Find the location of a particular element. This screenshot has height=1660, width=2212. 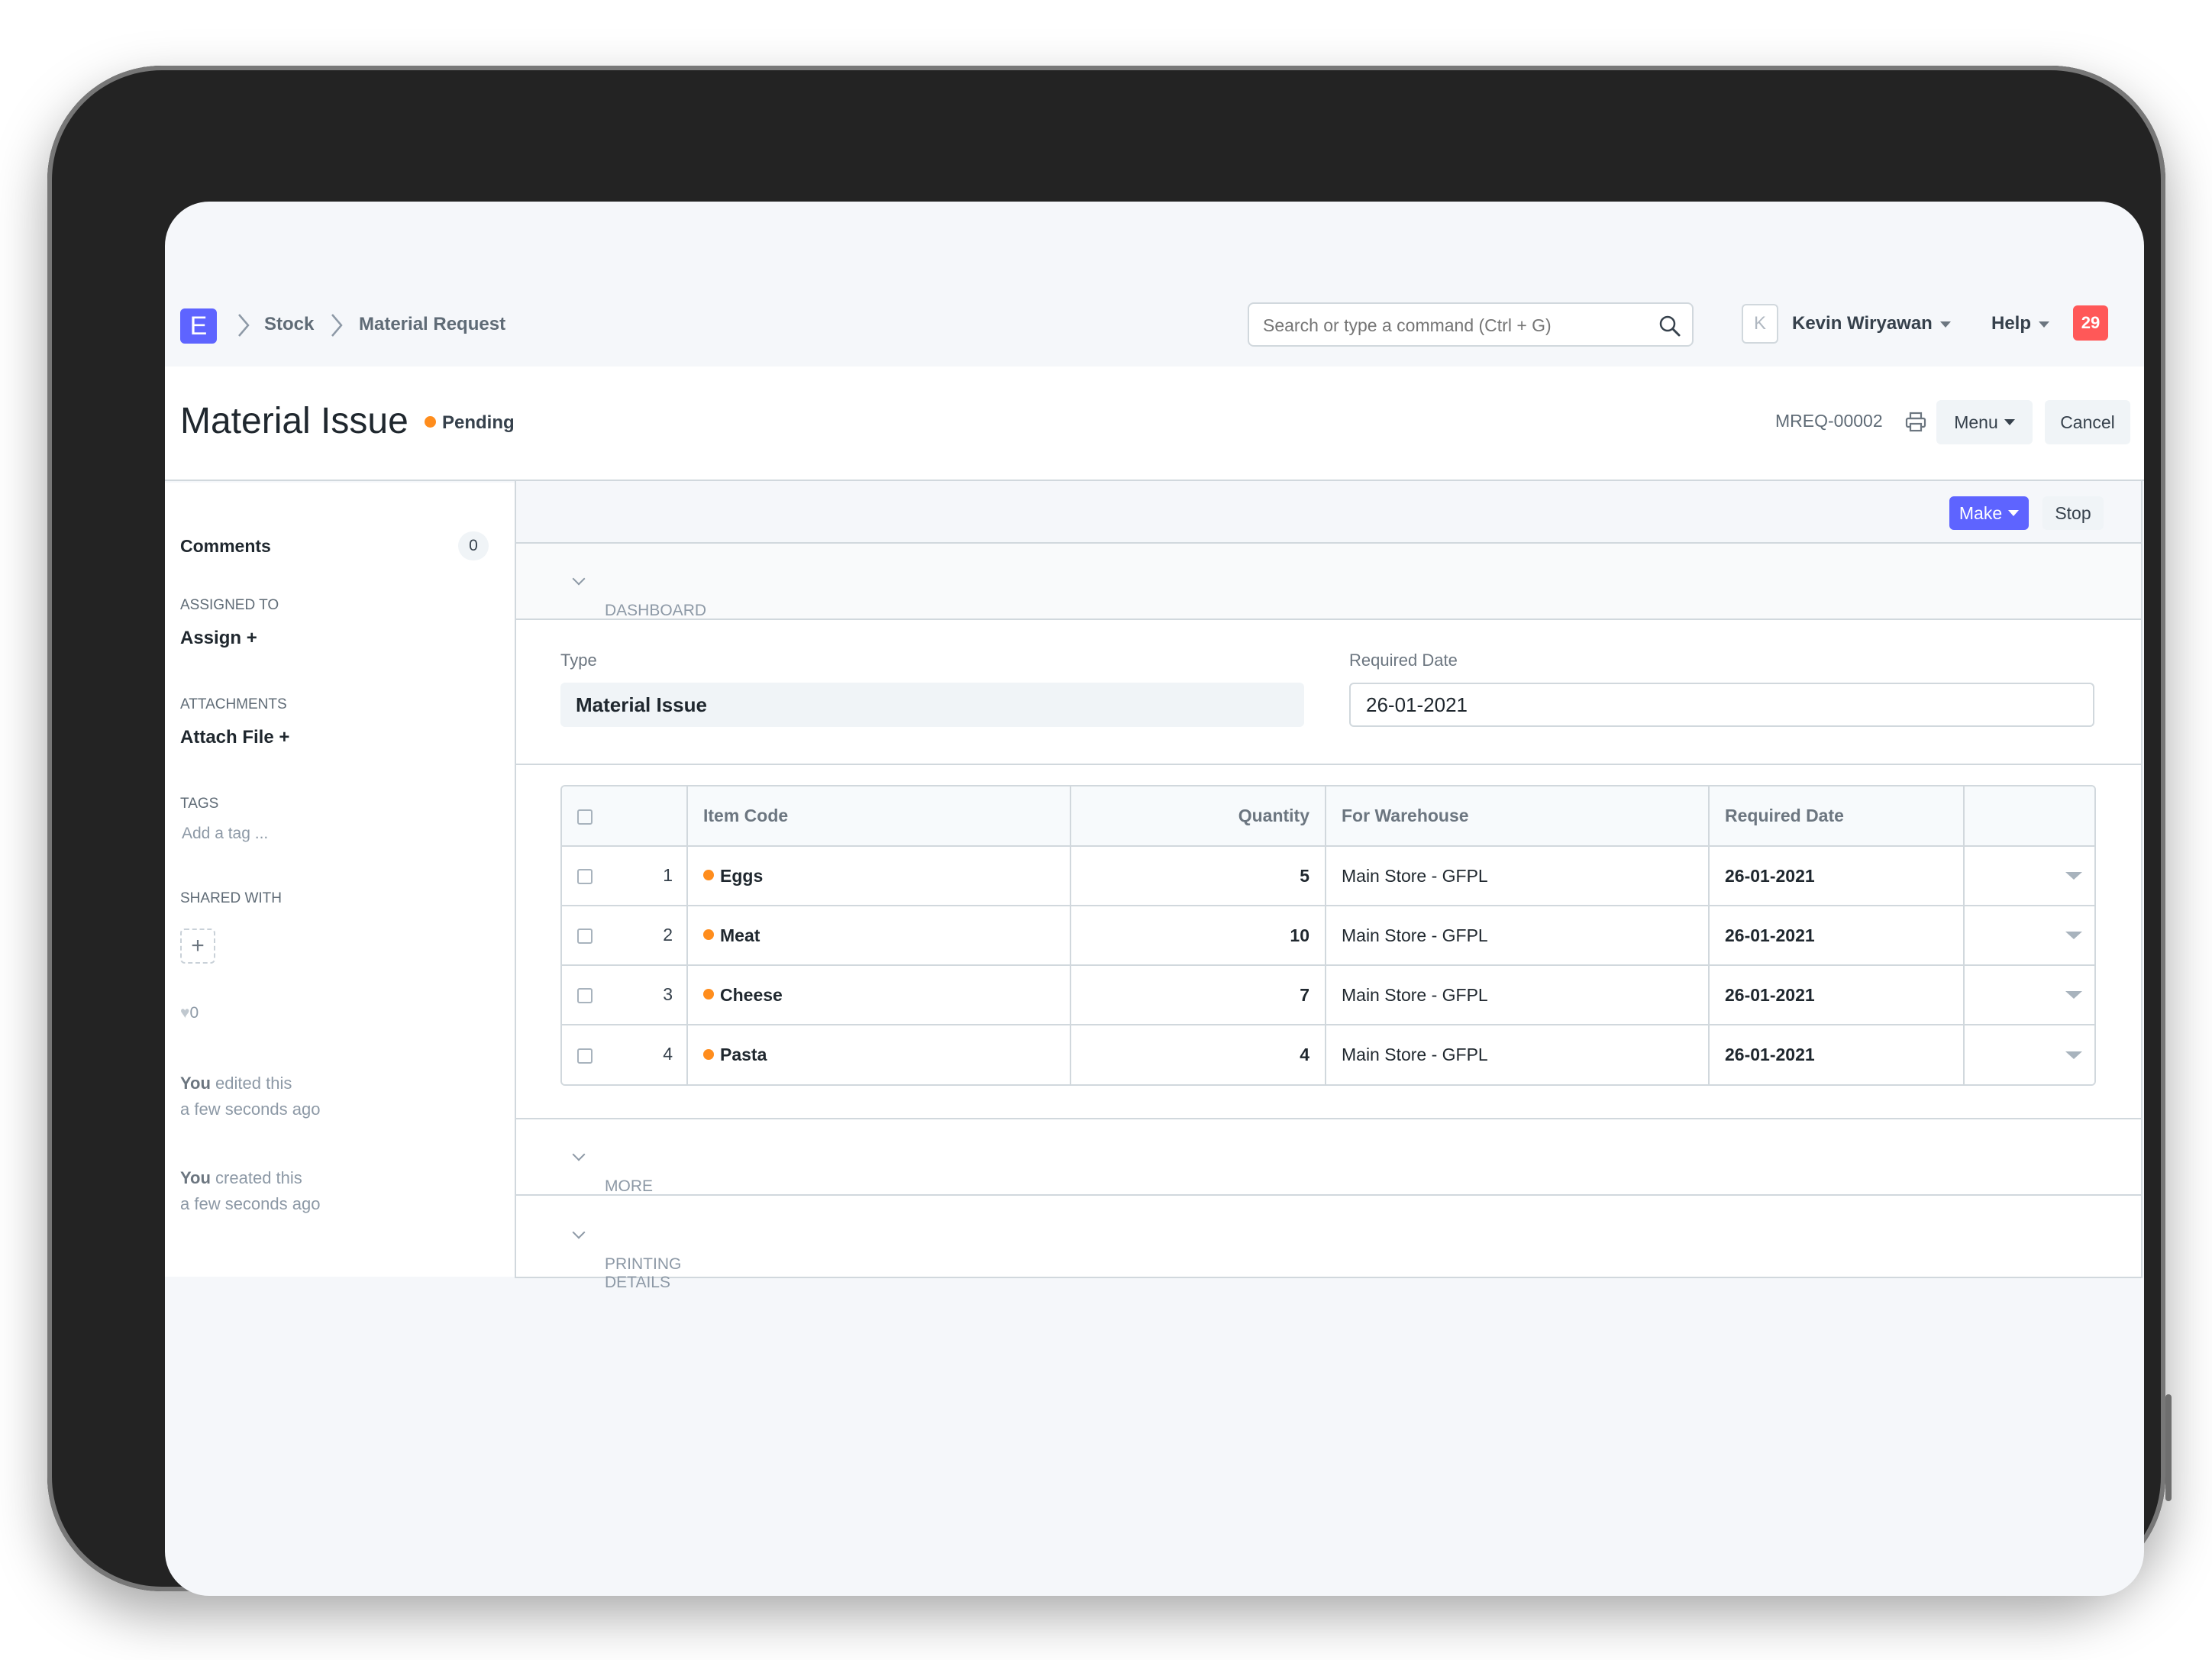

table-row: 2 Meat 10 Main Store - GFPL 26-01-2021 is located at coordinates (1328, 936).